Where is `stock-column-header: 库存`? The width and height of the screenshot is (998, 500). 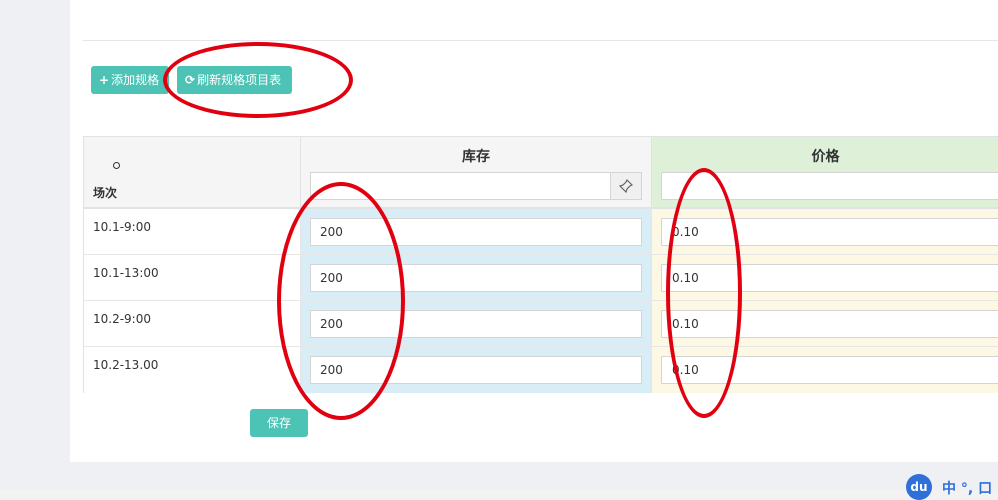
stock-column-header: 库存 is located at coordinates (476, 173).